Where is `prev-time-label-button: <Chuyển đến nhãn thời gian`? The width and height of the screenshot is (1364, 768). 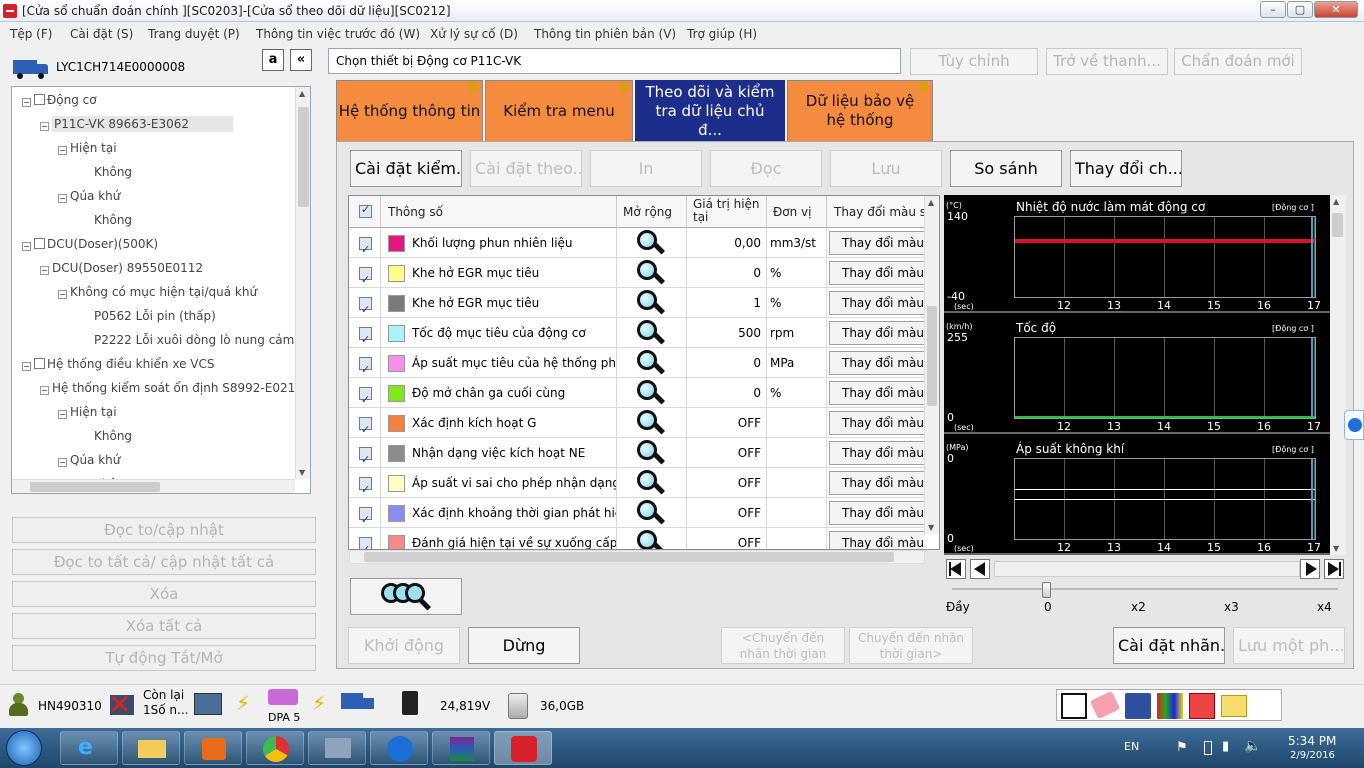
prev-time-label-button: <Chuyển đến nhãn thời gian is located at coordinates (783, 645).